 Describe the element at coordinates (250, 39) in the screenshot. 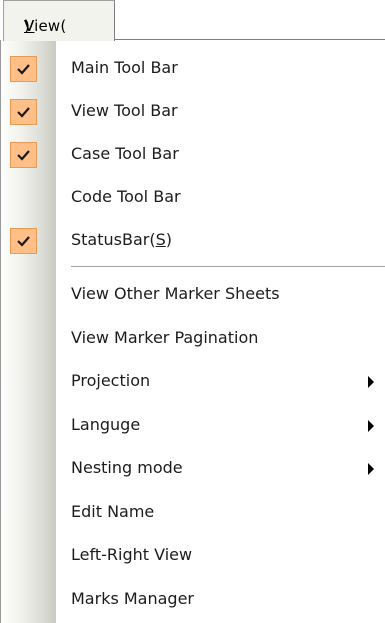

I see `menu-top-border` at that location.